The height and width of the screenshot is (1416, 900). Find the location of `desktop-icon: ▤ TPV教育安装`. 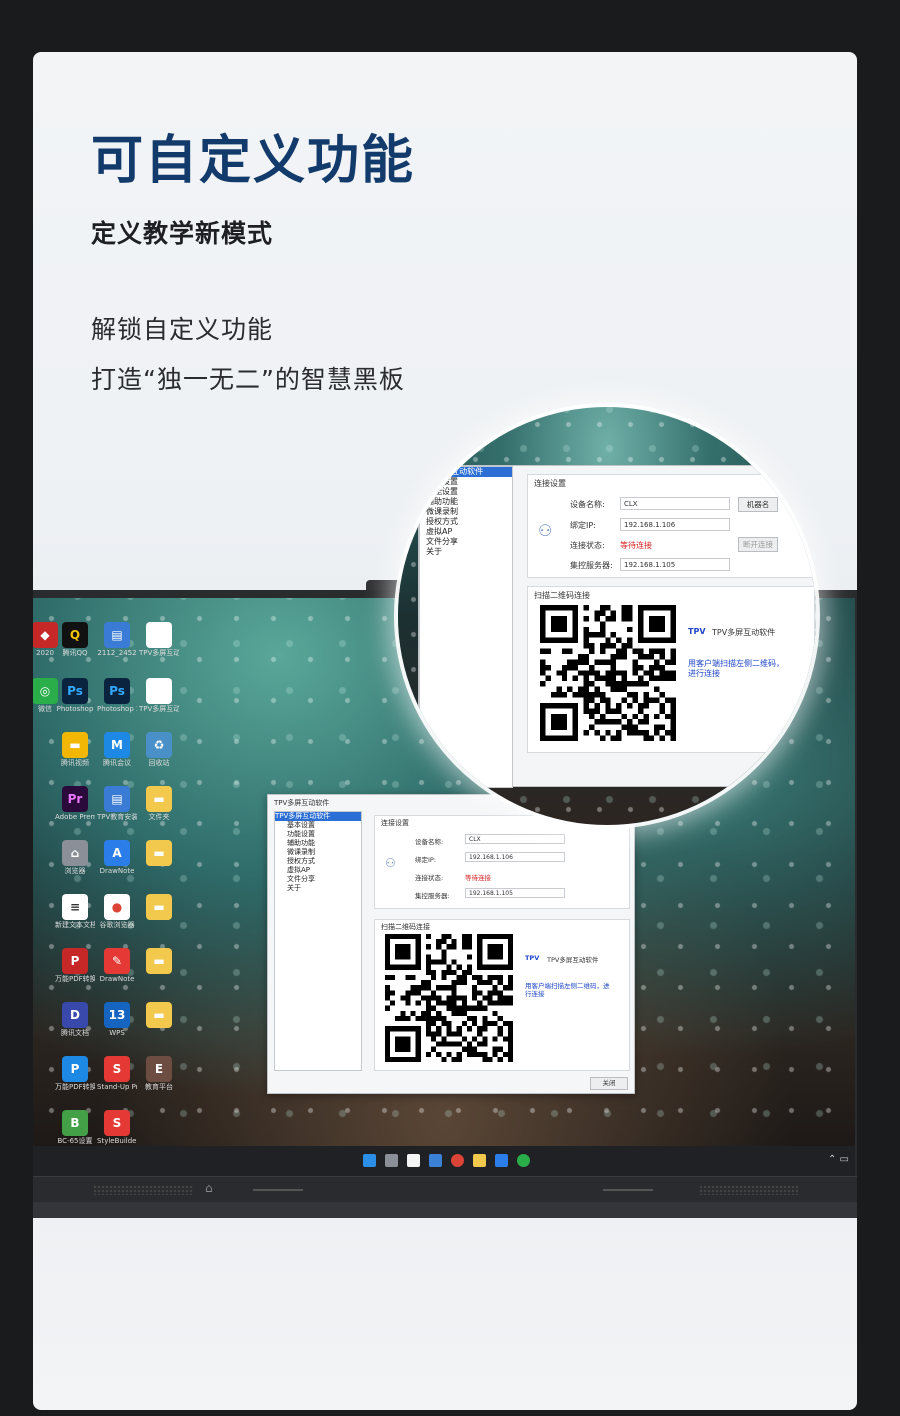

desktop-icon: ▤ TPV教育安装 is located at coordinates (117, 804).